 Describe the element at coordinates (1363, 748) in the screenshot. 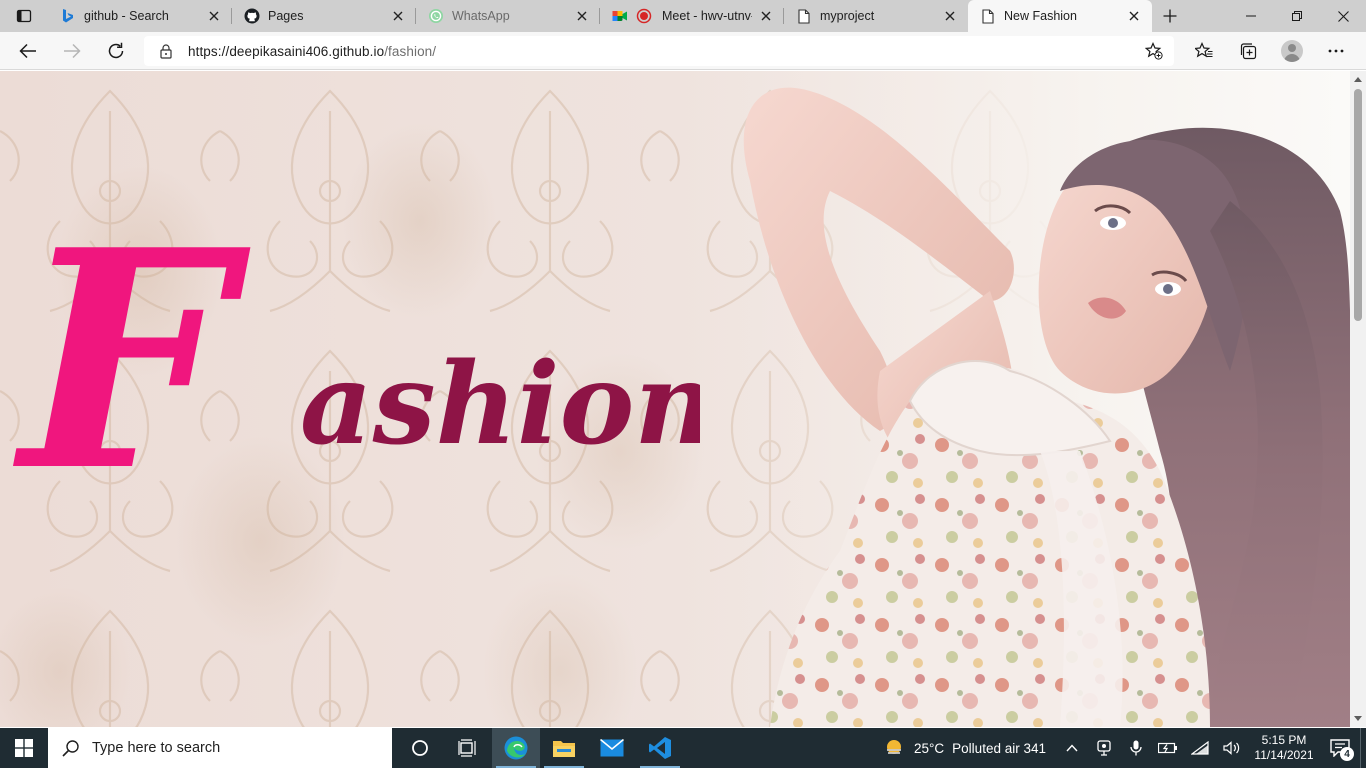

I see `show-desktop-button` at that location.